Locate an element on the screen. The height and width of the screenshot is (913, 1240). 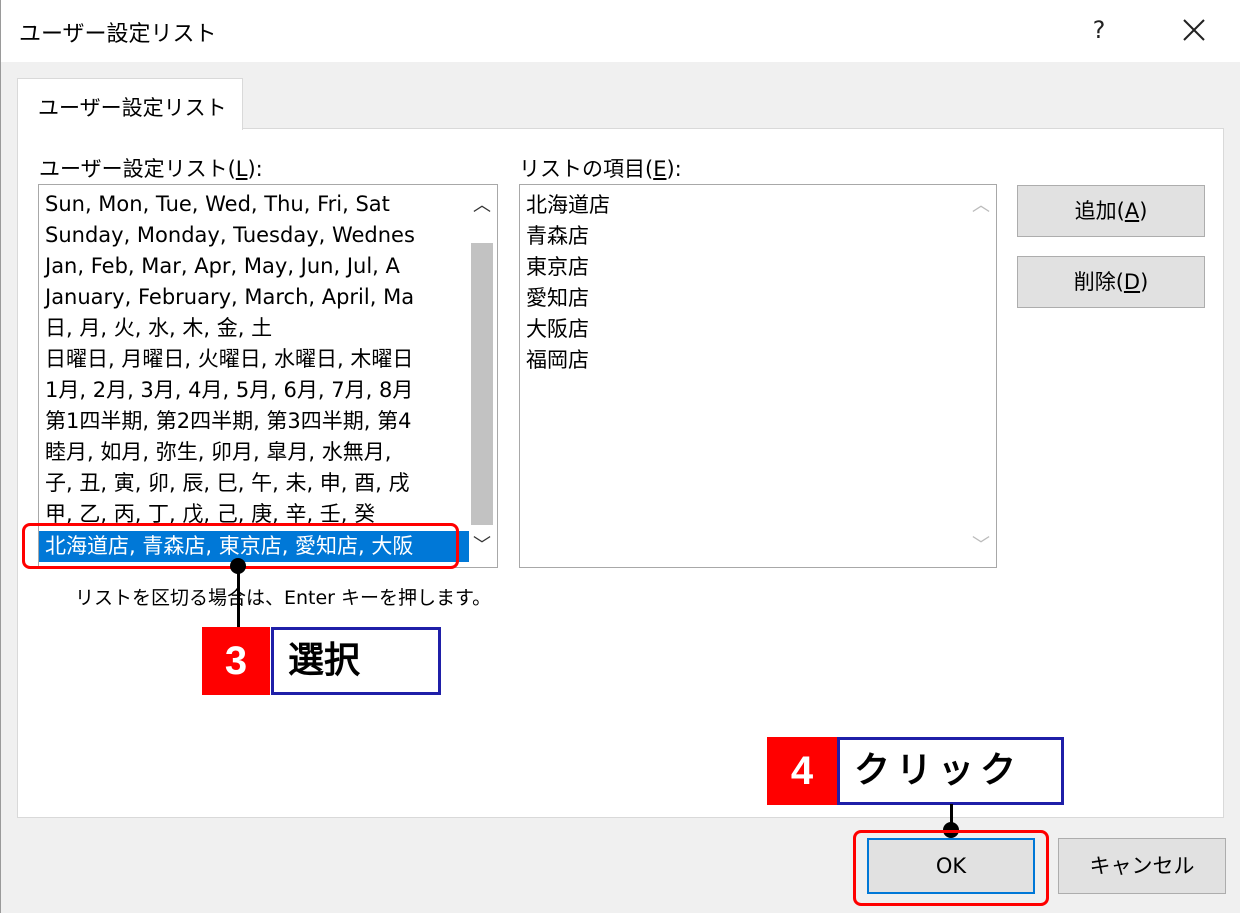
list-entry: 愛知店 is located at coordinates (557, 298).